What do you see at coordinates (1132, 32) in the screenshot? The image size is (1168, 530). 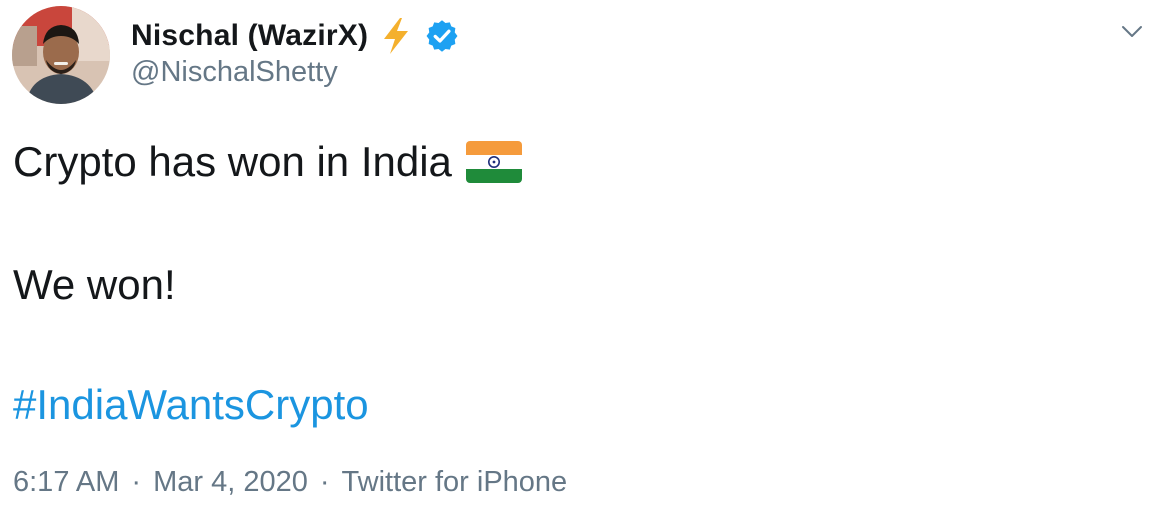 I see `chevron-down-icon` at bounding box center [1132, 32].